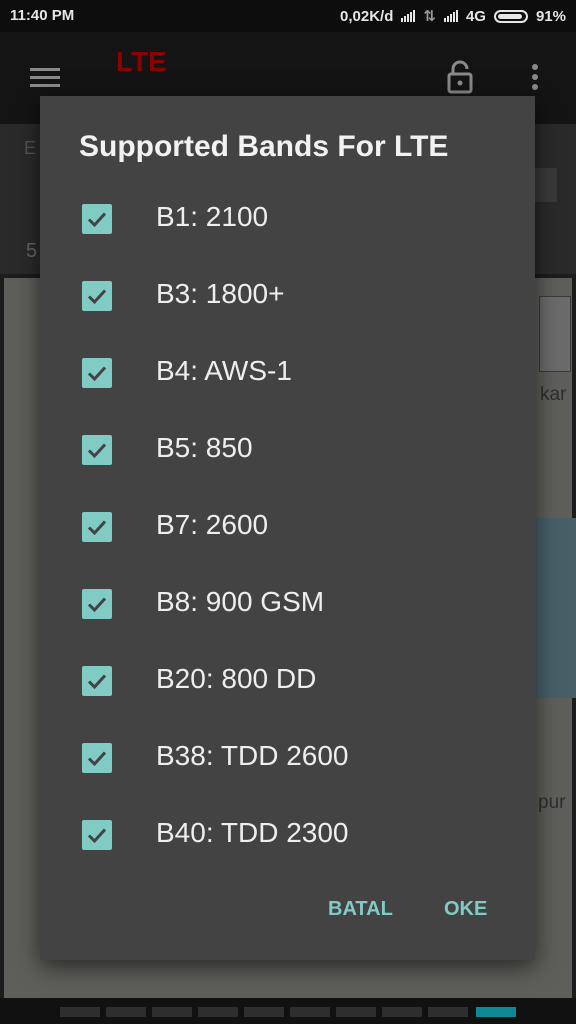  Describe the element at coordinates (45, 78) in the screenshot. I see `menu-icon` at that location.